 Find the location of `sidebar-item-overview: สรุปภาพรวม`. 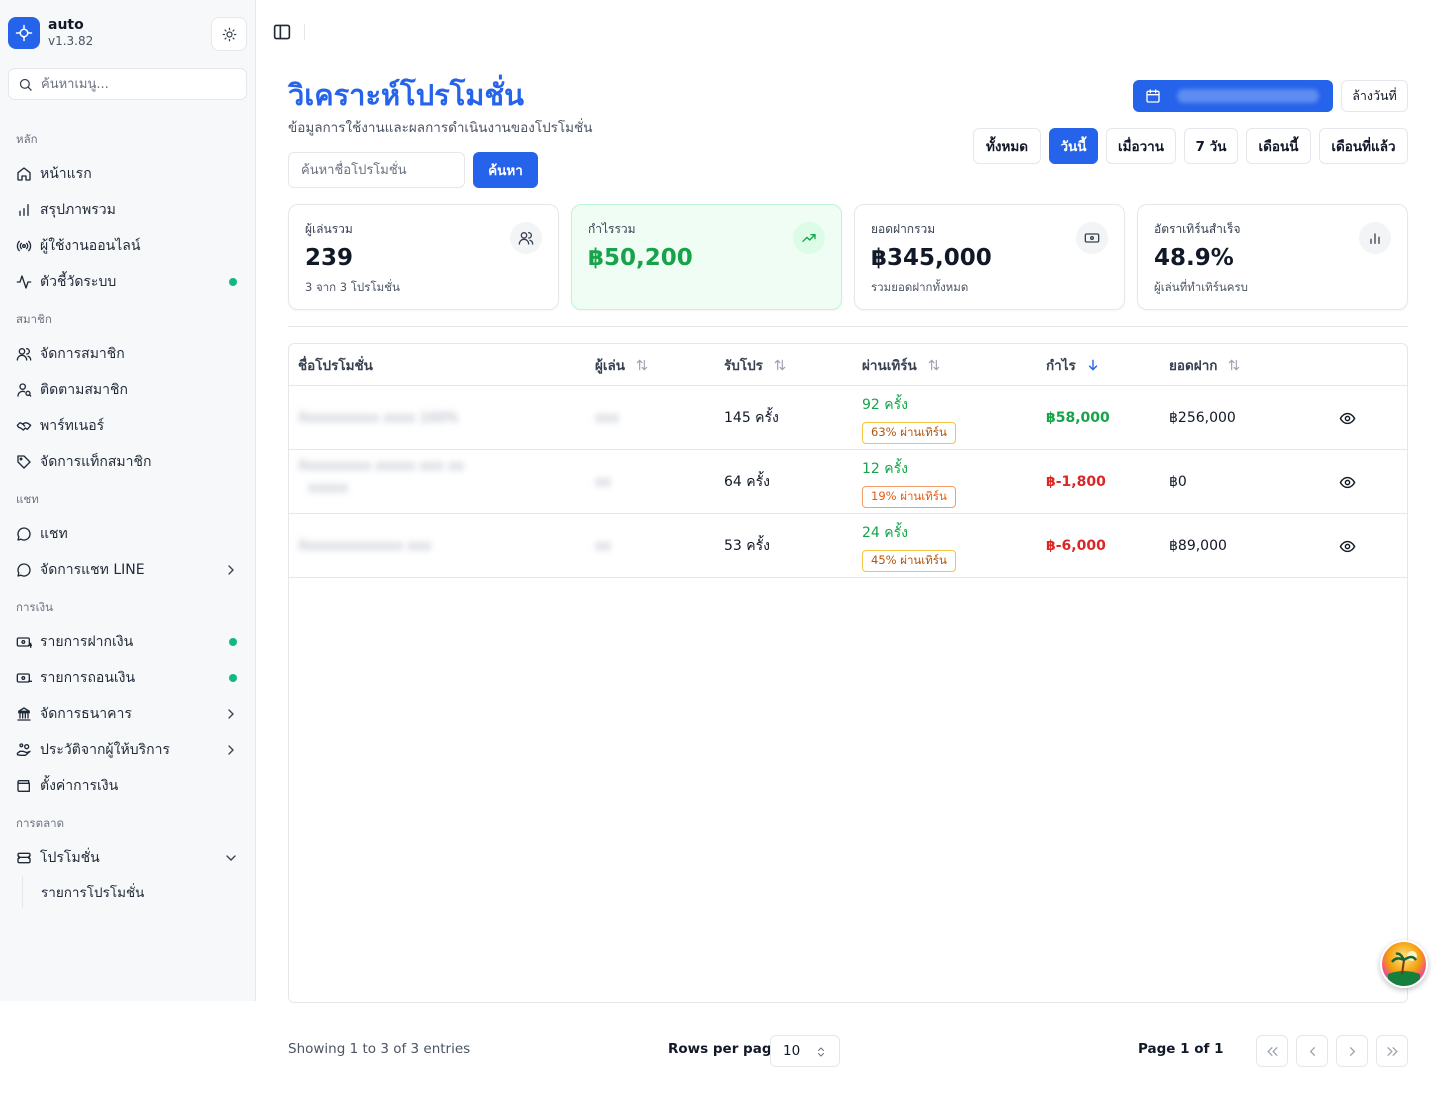

sidebar-item-overview: สรุปภาพรวม is located at coordinates (128, 210).